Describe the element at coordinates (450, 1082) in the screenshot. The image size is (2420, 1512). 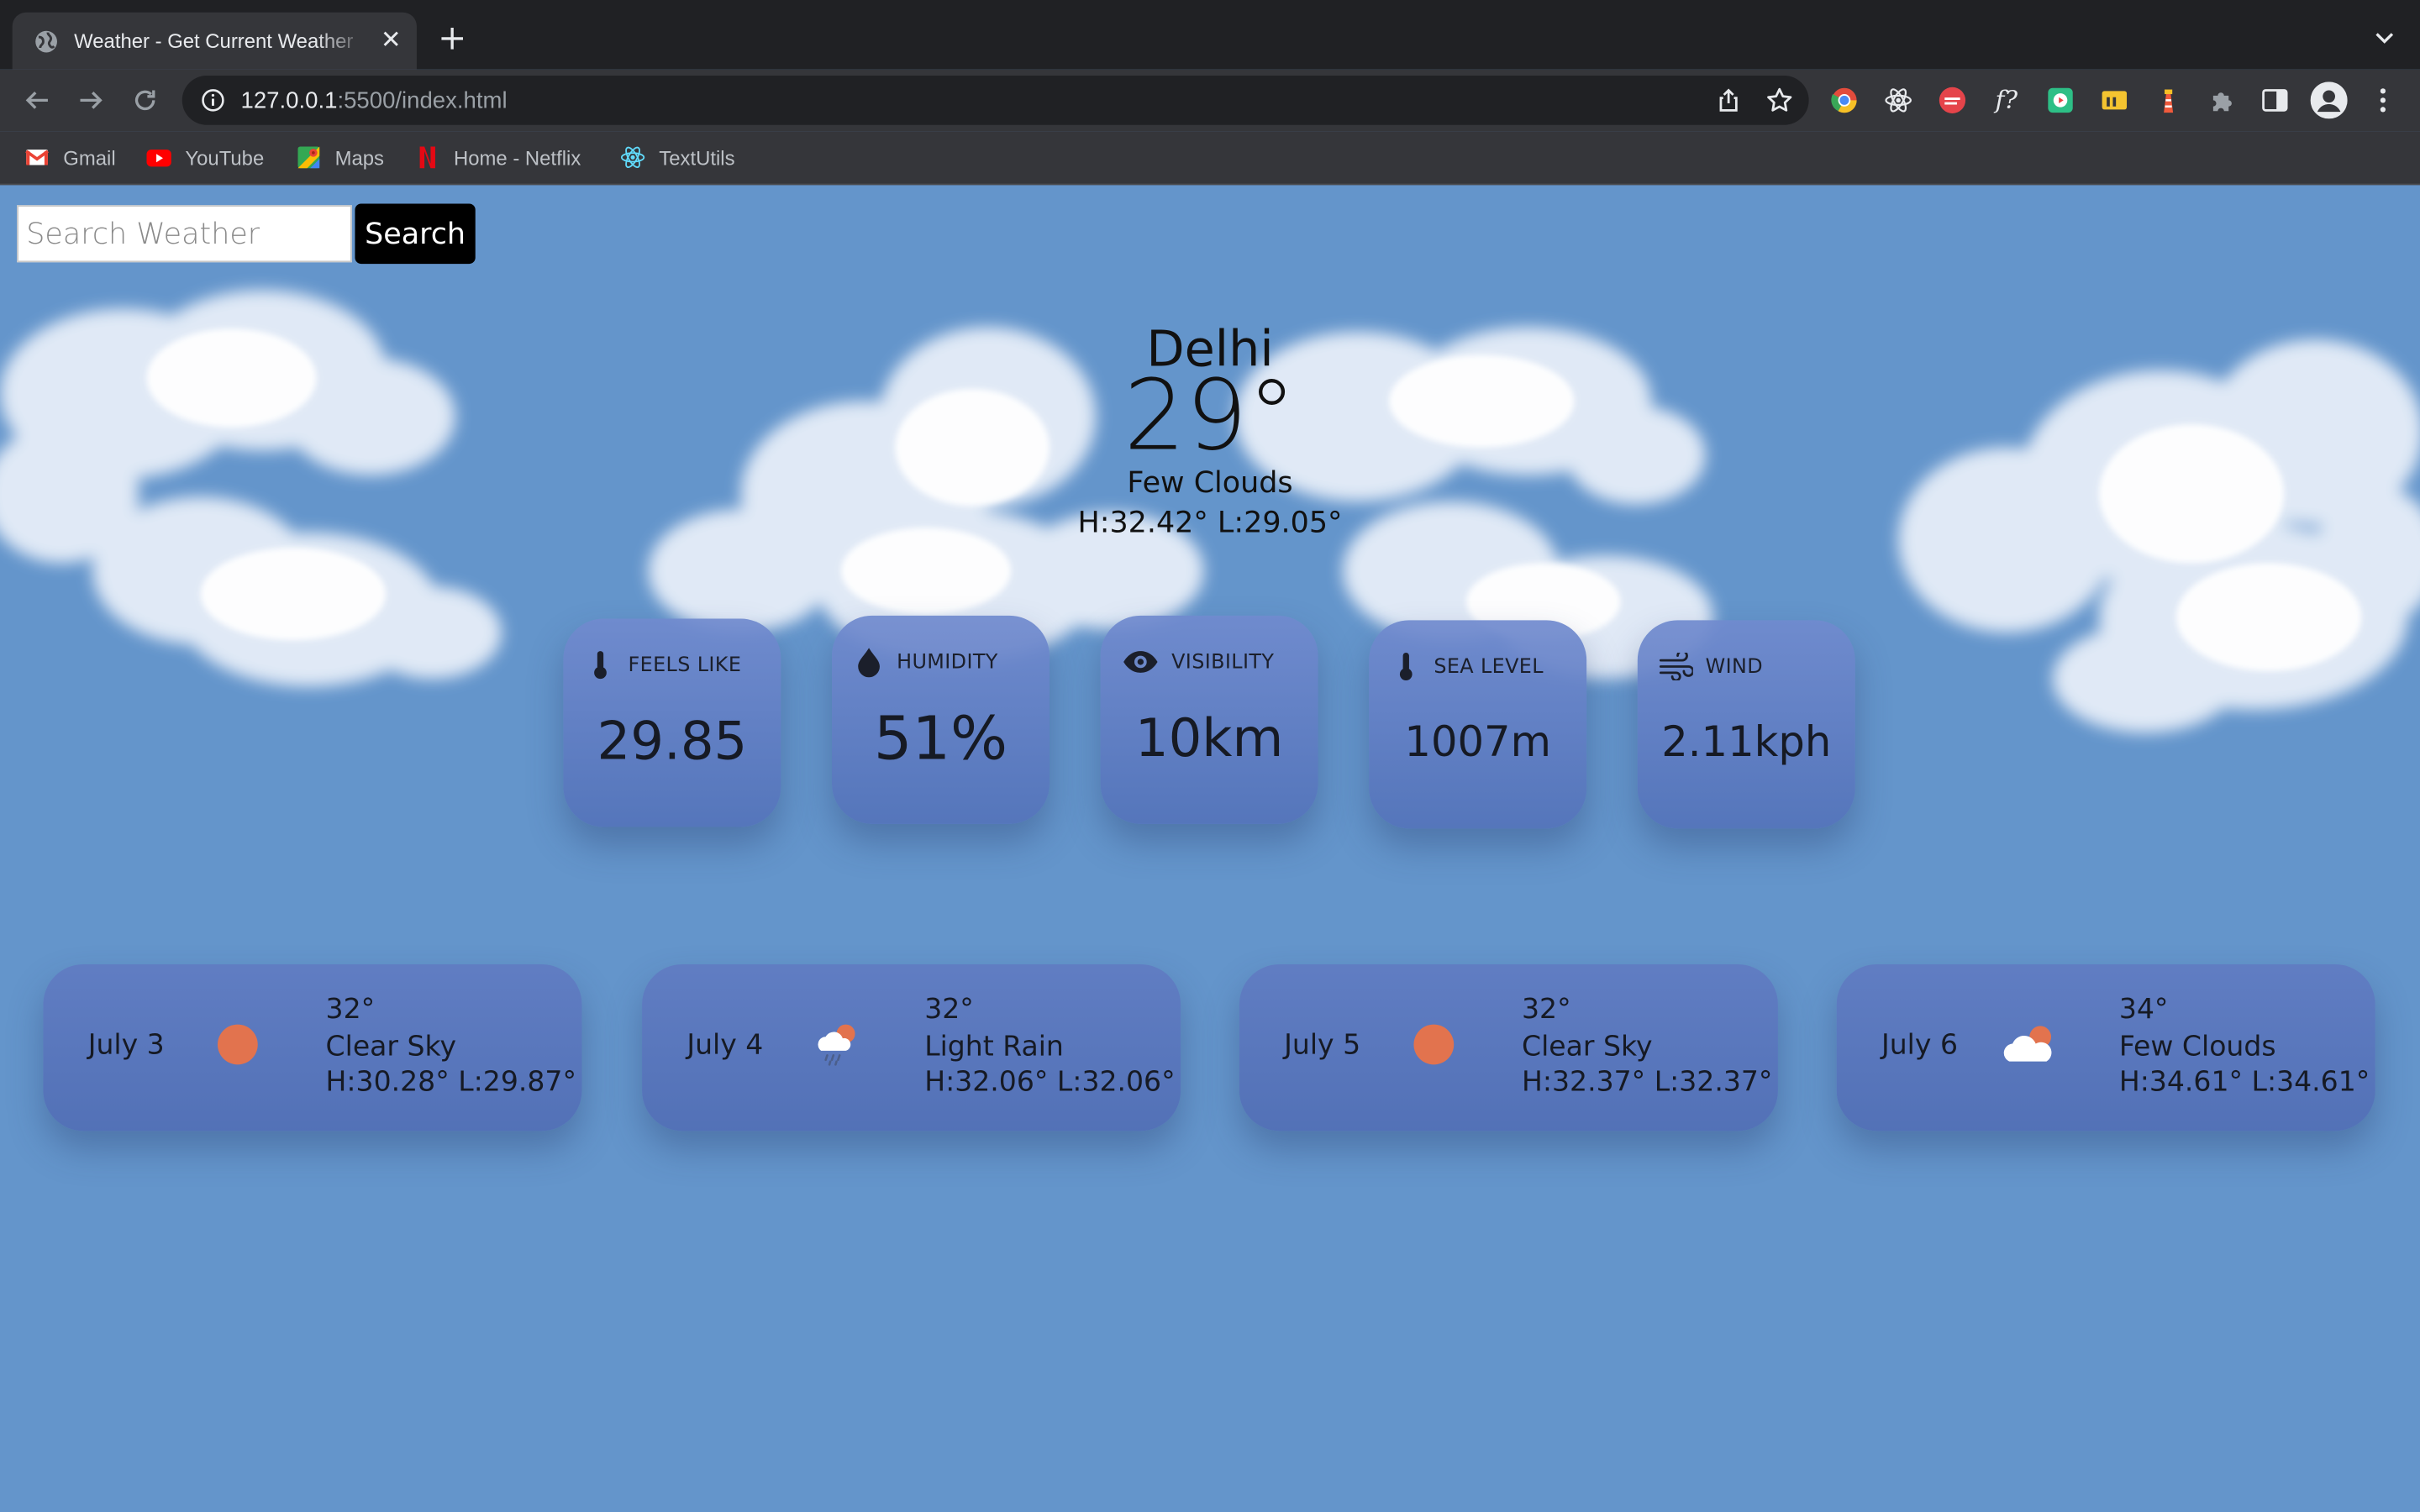
I see `forecast-high-low: H:30.28° L:29.87°` at that location.